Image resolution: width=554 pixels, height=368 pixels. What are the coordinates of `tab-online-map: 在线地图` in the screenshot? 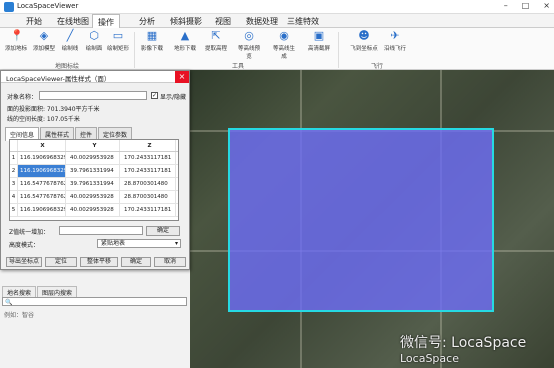 It's located at (73, 21).